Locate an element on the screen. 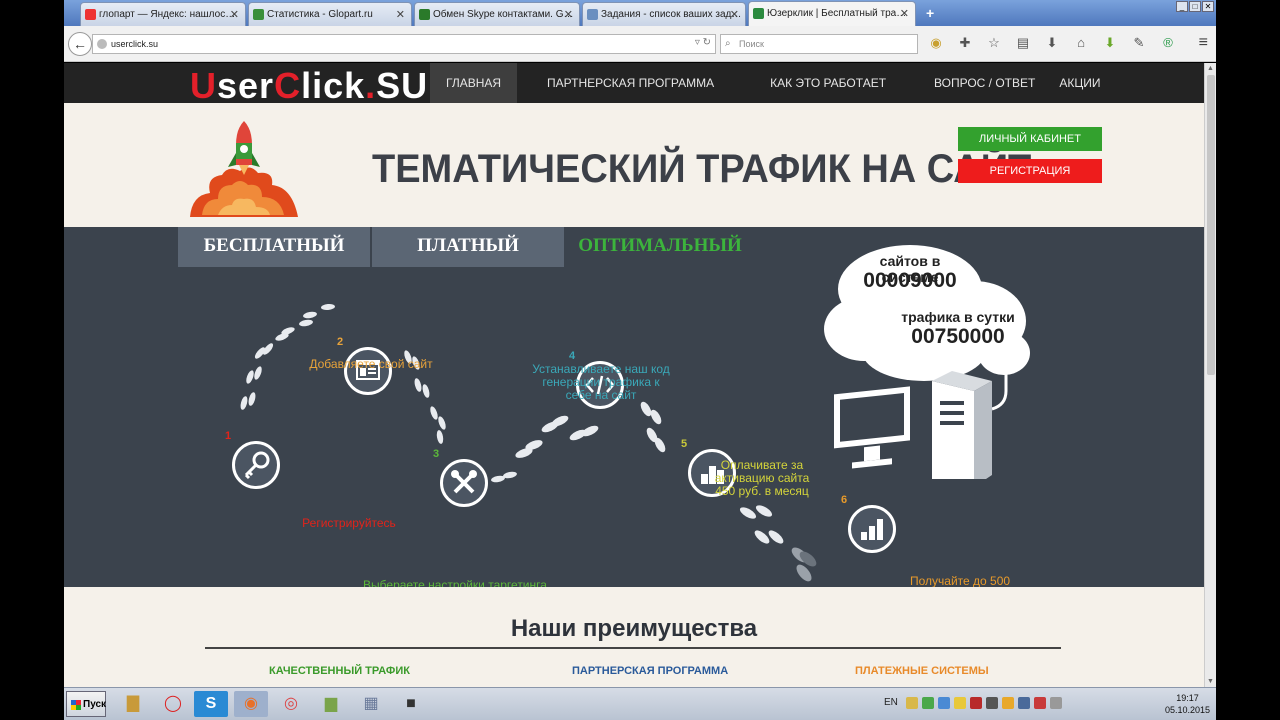 Image resolution: width=1280 pixels, height=720 pixels. logo-text: ser is located at coordinates (246, 85).